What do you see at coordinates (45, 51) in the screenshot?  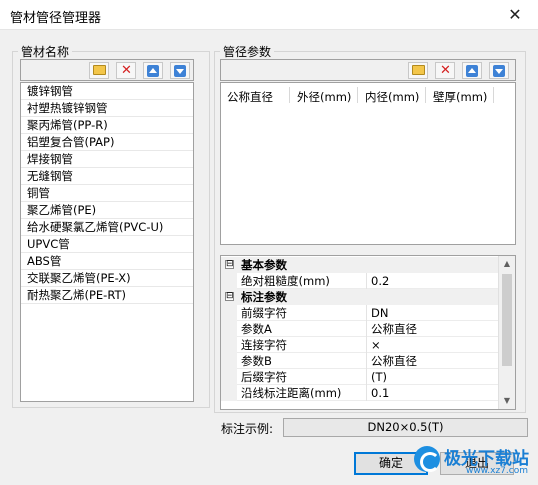 I see `material-group-title: 管材名称` at bounding box center [45, 51].